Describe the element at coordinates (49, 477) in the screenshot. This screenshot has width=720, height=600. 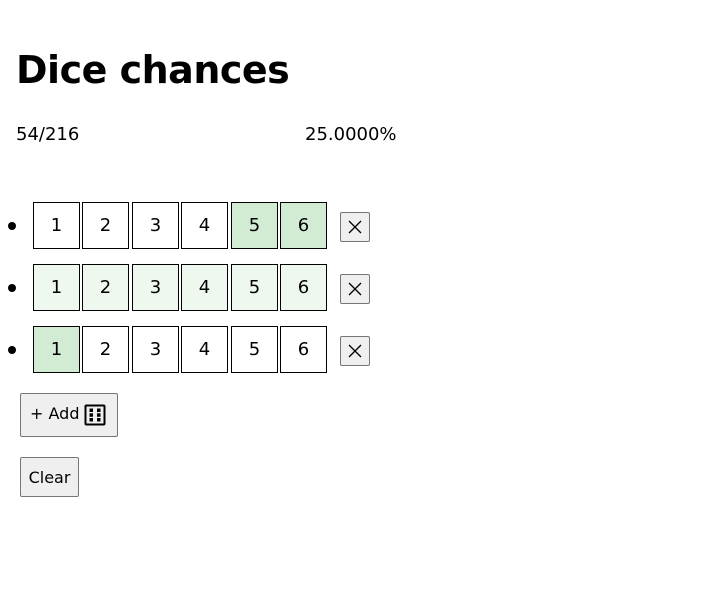
I see `clear-button: Clear` at that location.